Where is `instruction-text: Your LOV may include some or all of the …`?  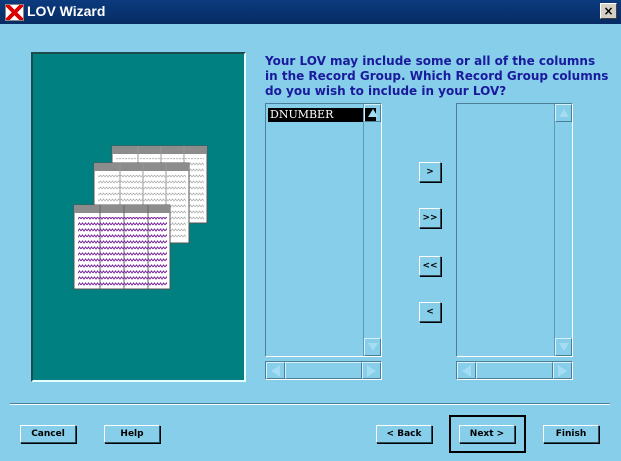 instruction-text: Your LOV may include some or all of the … is located at coordinates (437, 76).